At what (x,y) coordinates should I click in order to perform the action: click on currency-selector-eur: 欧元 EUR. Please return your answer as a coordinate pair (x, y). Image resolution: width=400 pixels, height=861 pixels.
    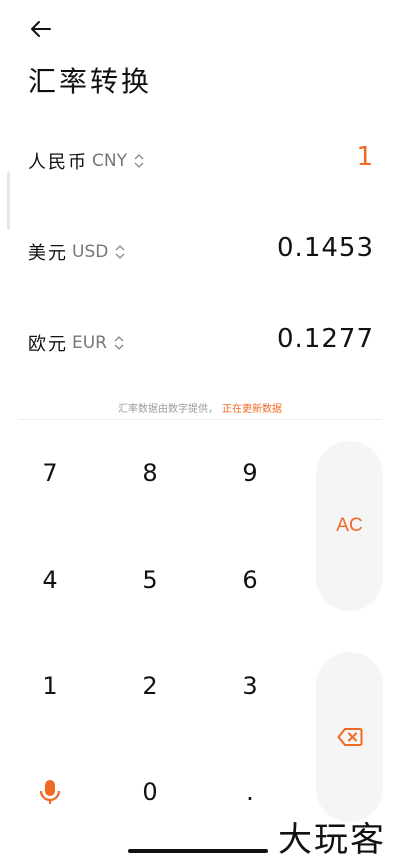
    Looking at the image, I should click on (76, 343).